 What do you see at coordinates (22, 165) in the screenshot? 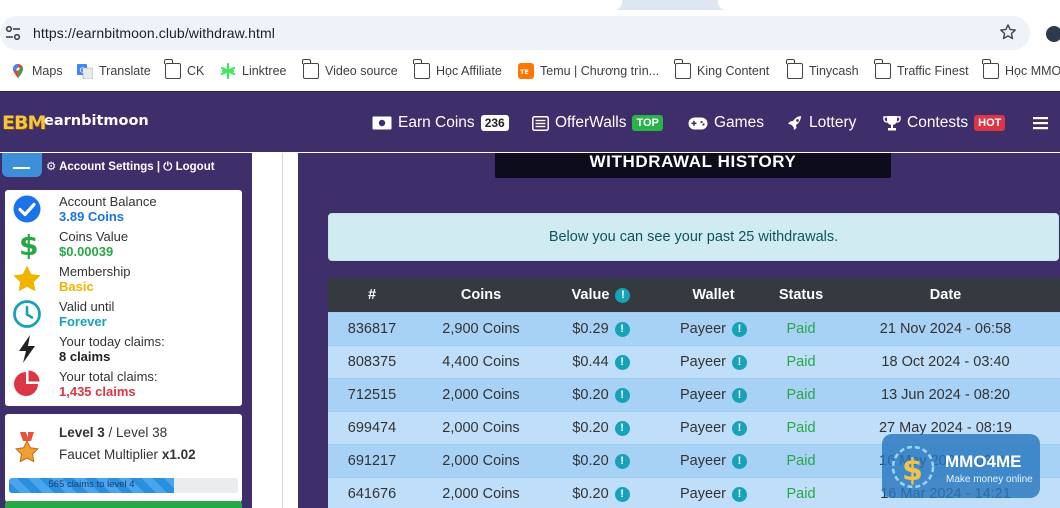
I see `user-avatar-button` at bounding box center [22, 165].